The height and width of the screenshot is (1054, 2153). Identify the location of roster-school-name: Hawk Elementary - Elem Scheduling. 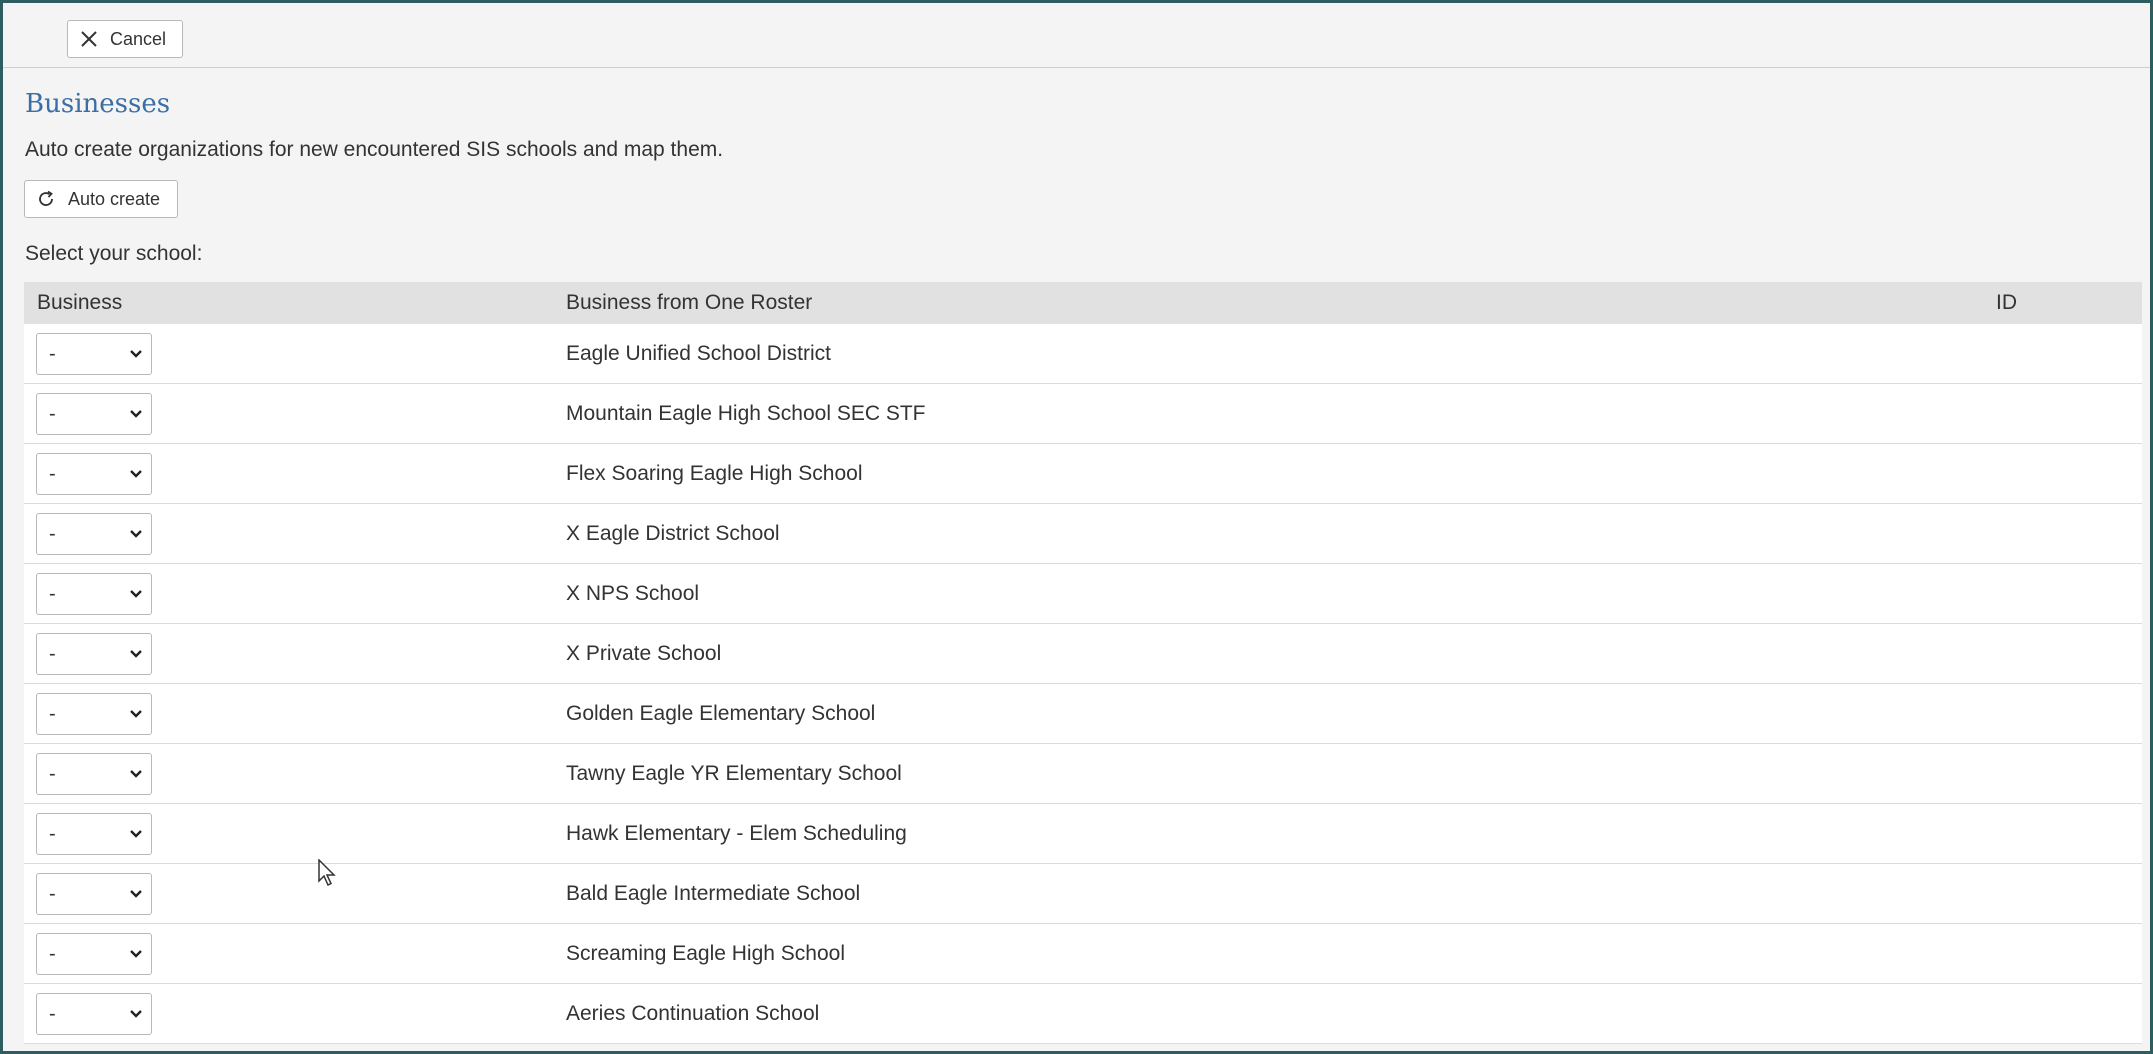
(736, 833).